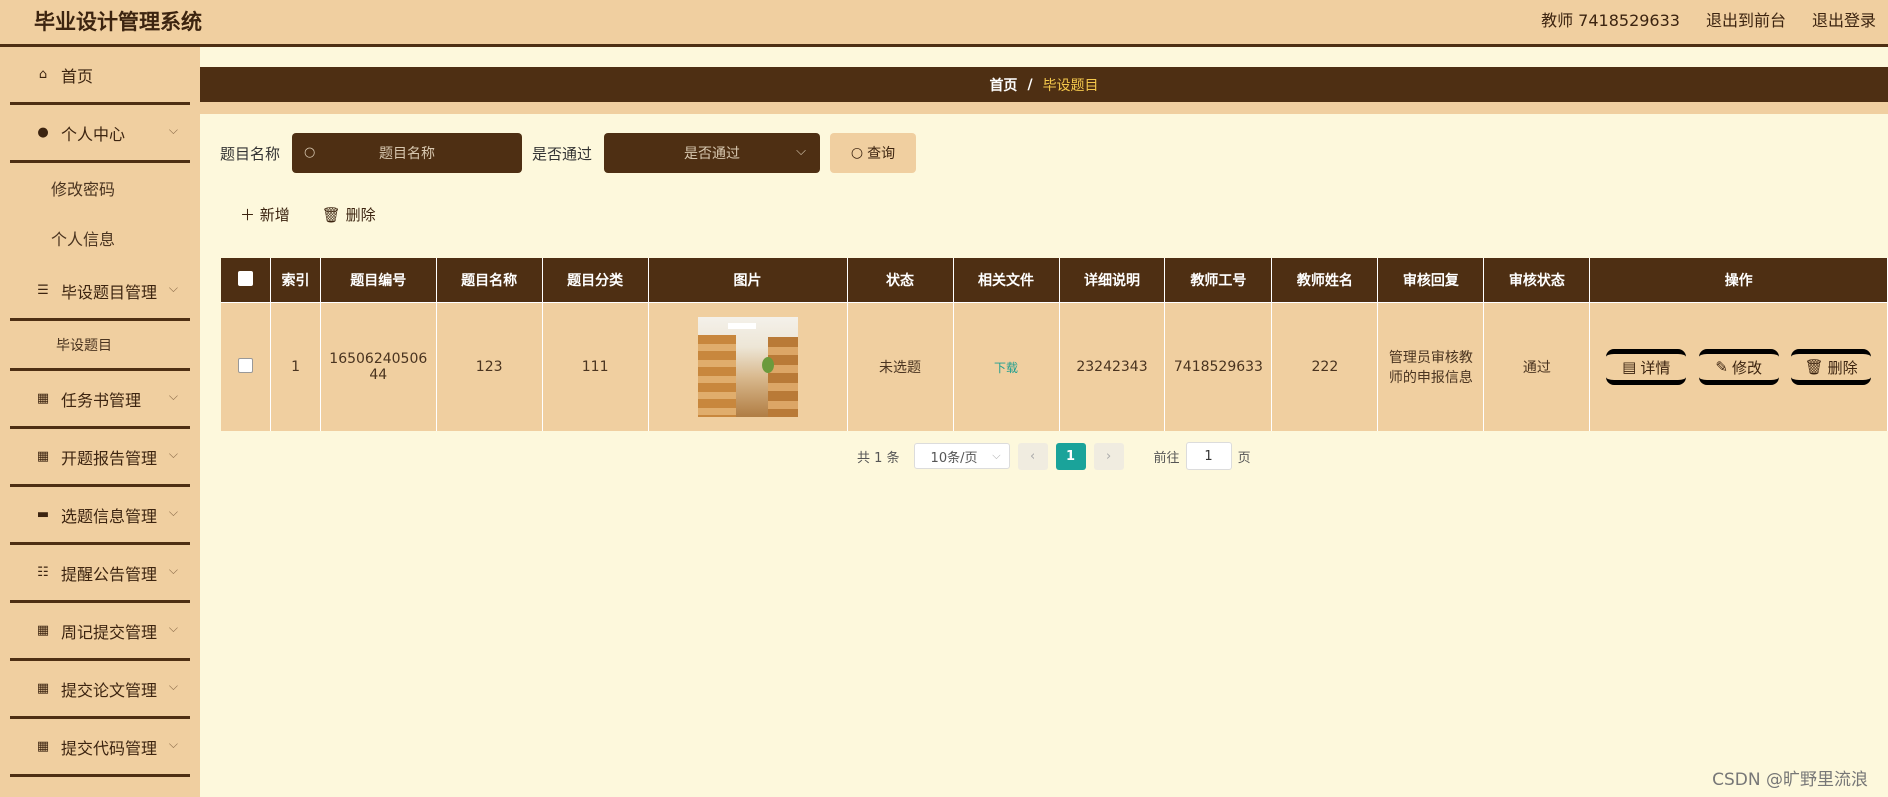 The image size is (1888, 797). I want to click on topic-name-input: ○ 题目名称, so click(407, 153).